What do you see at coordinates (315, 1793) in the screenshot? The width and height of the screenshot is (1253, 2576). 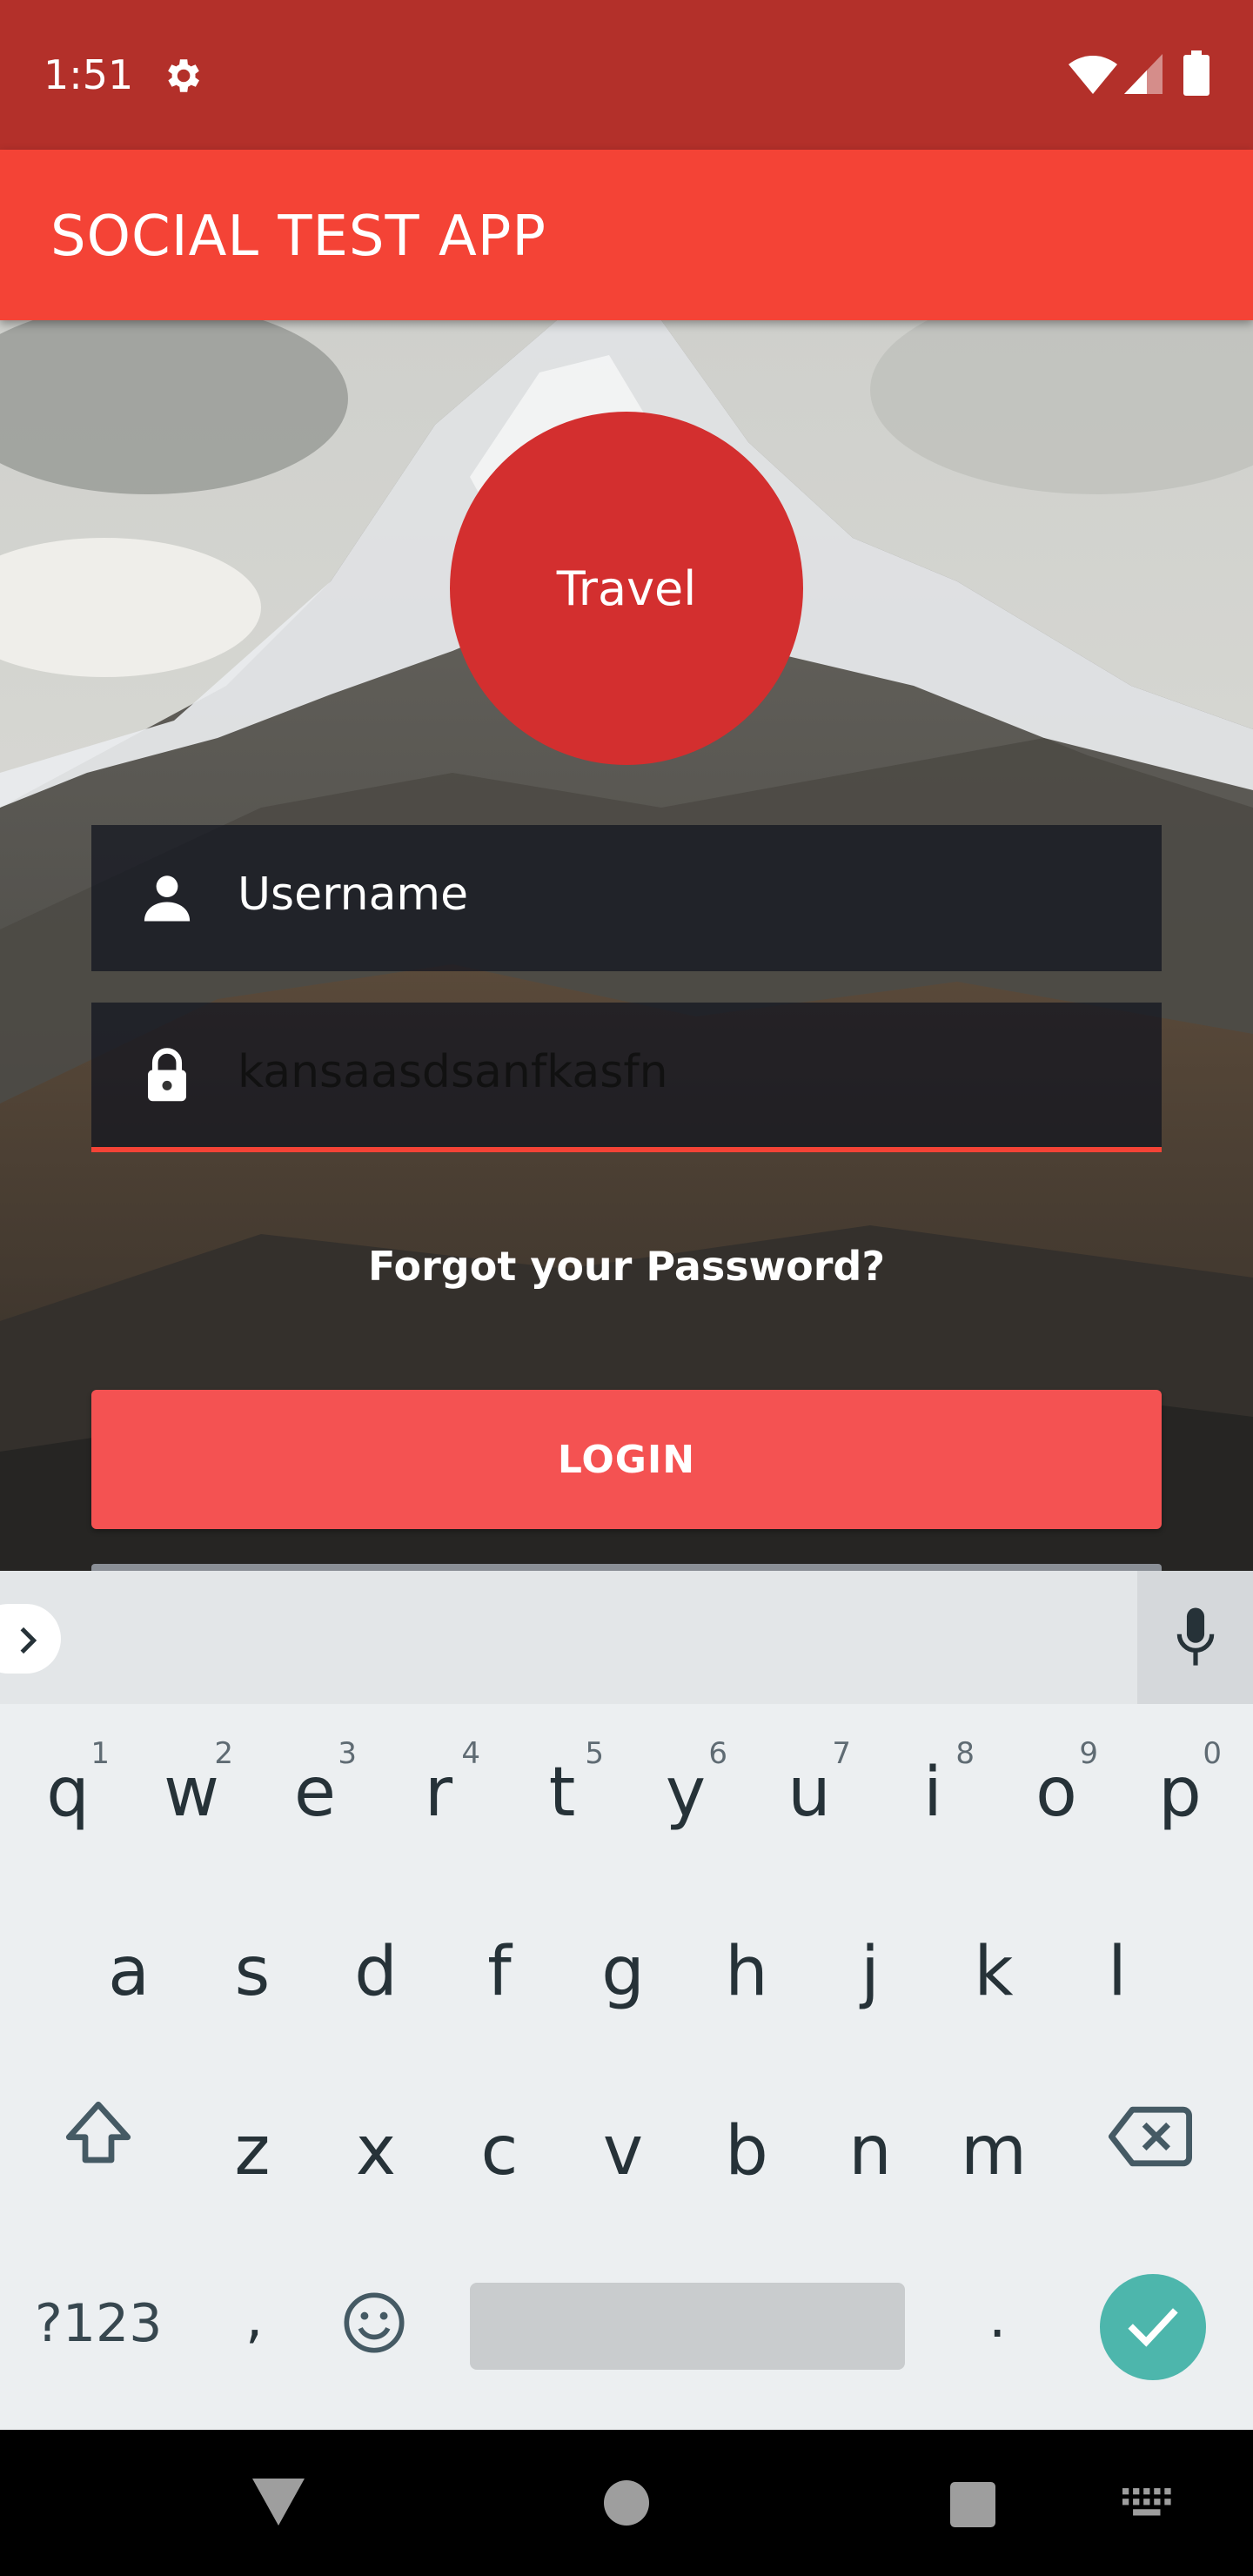 I see `key-label: e` at bounding box center [315, 1793].